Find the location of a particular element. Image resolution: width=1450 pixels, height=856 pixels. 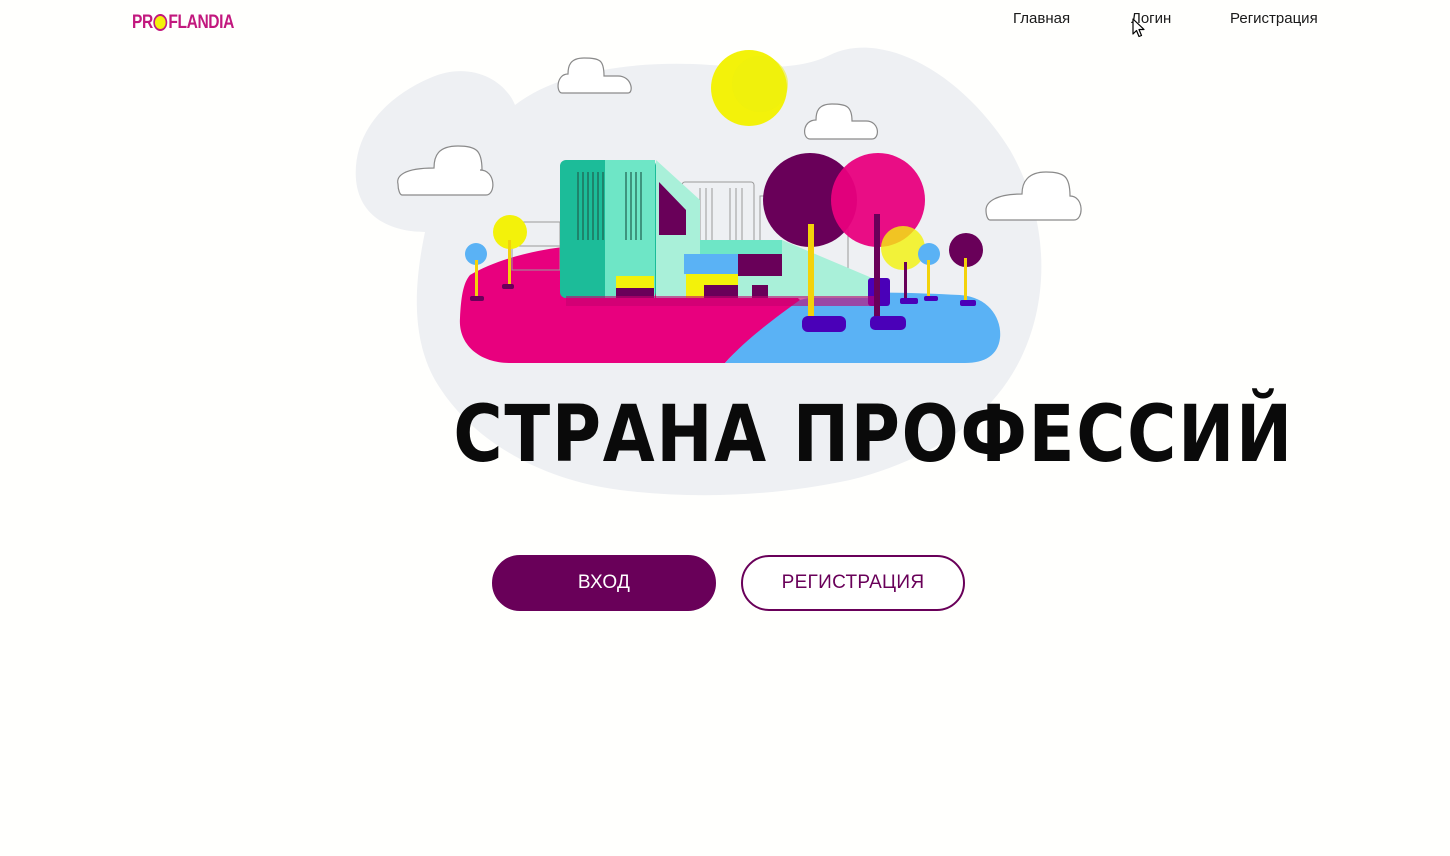

login-button: ВХОД is located at coordinates (604, 583).